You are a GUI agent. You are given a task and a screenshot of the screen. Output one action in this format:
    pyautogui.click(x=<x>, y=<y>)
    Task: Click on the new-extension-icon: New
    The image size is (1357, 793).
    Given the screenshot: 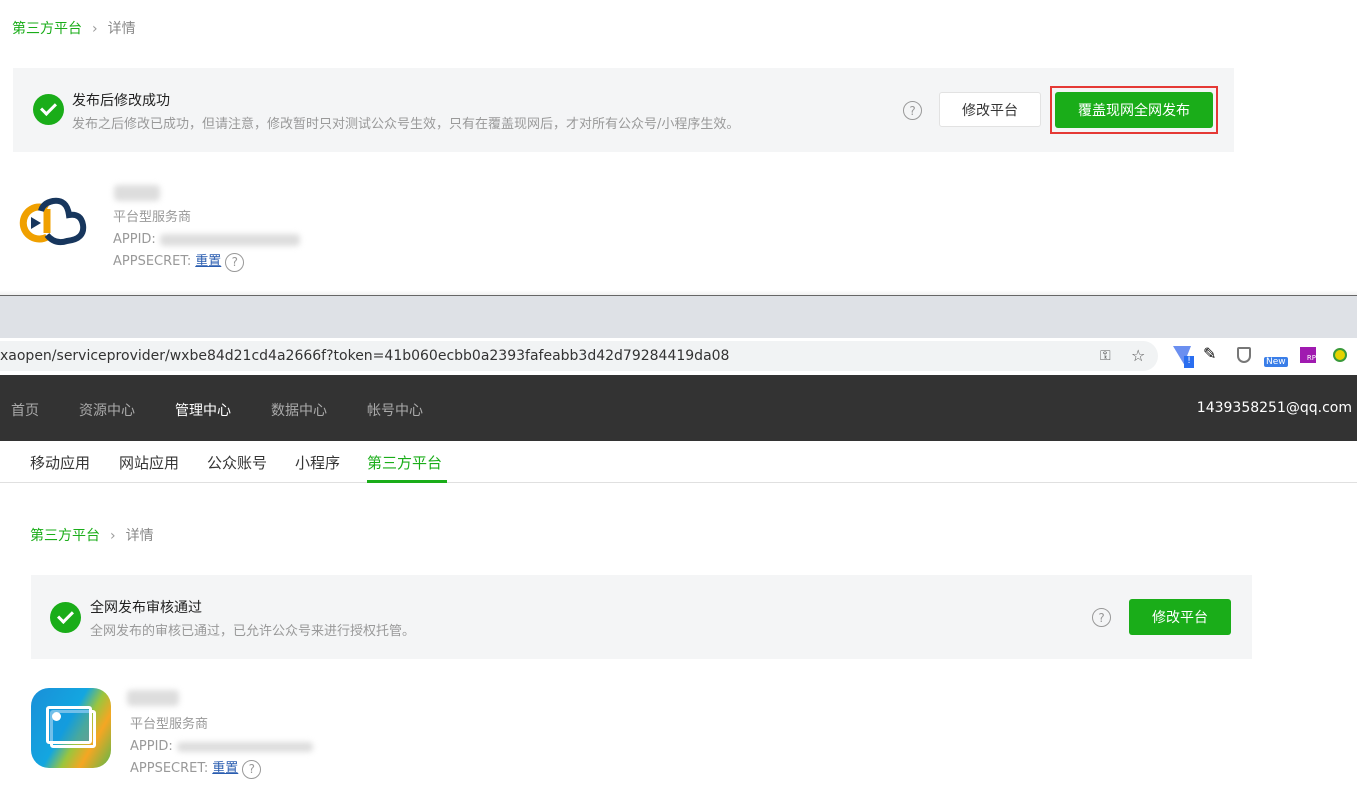 What is the action you would take?
    pyautogui.click(x=1276, y=362)
    